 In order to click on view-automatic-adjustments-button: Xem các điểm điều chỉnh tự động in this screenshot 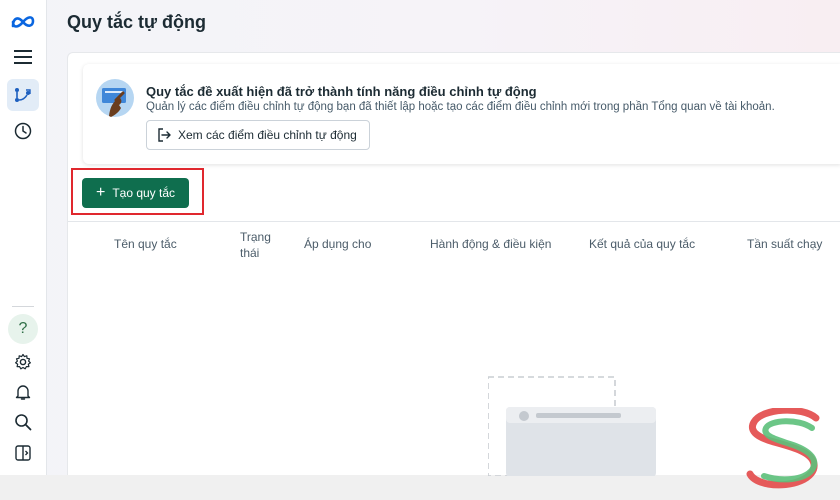, I will do `click(258, 135)`.